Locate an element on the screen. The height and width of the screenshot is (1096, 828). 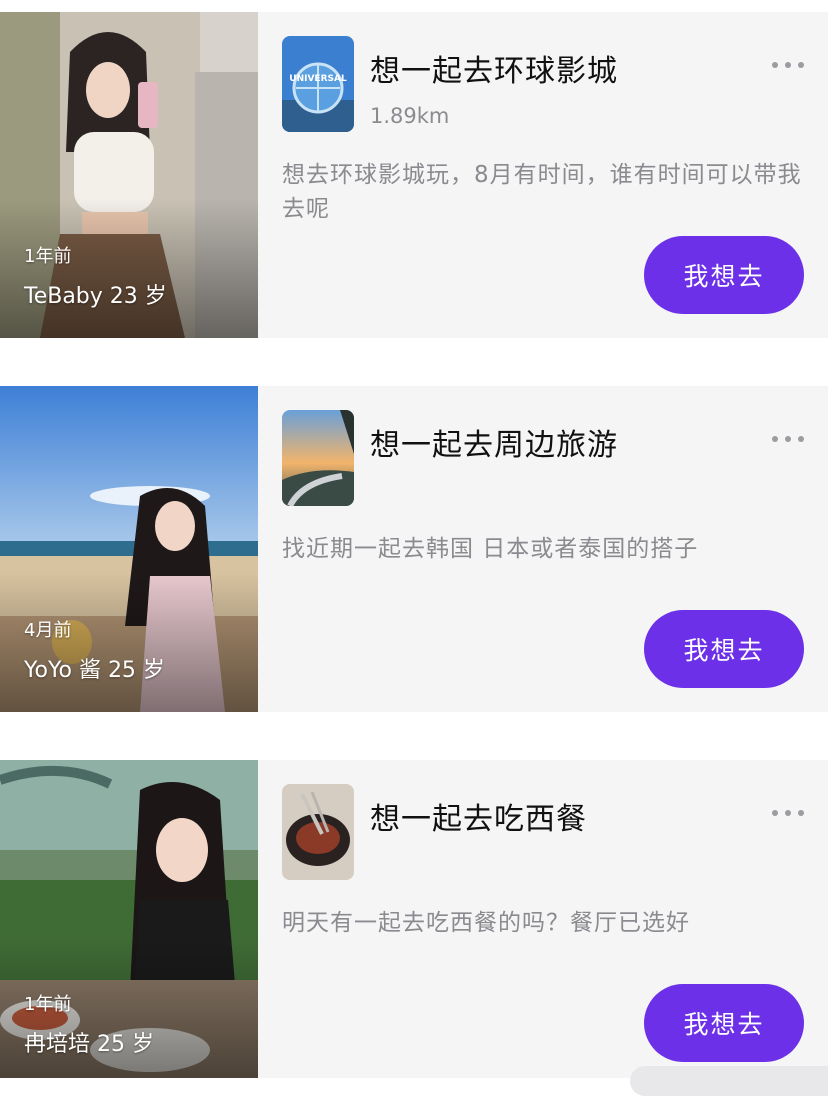
user-photo: 1年前 TeBaby 23 岁 is located at coordinates (129, 175).